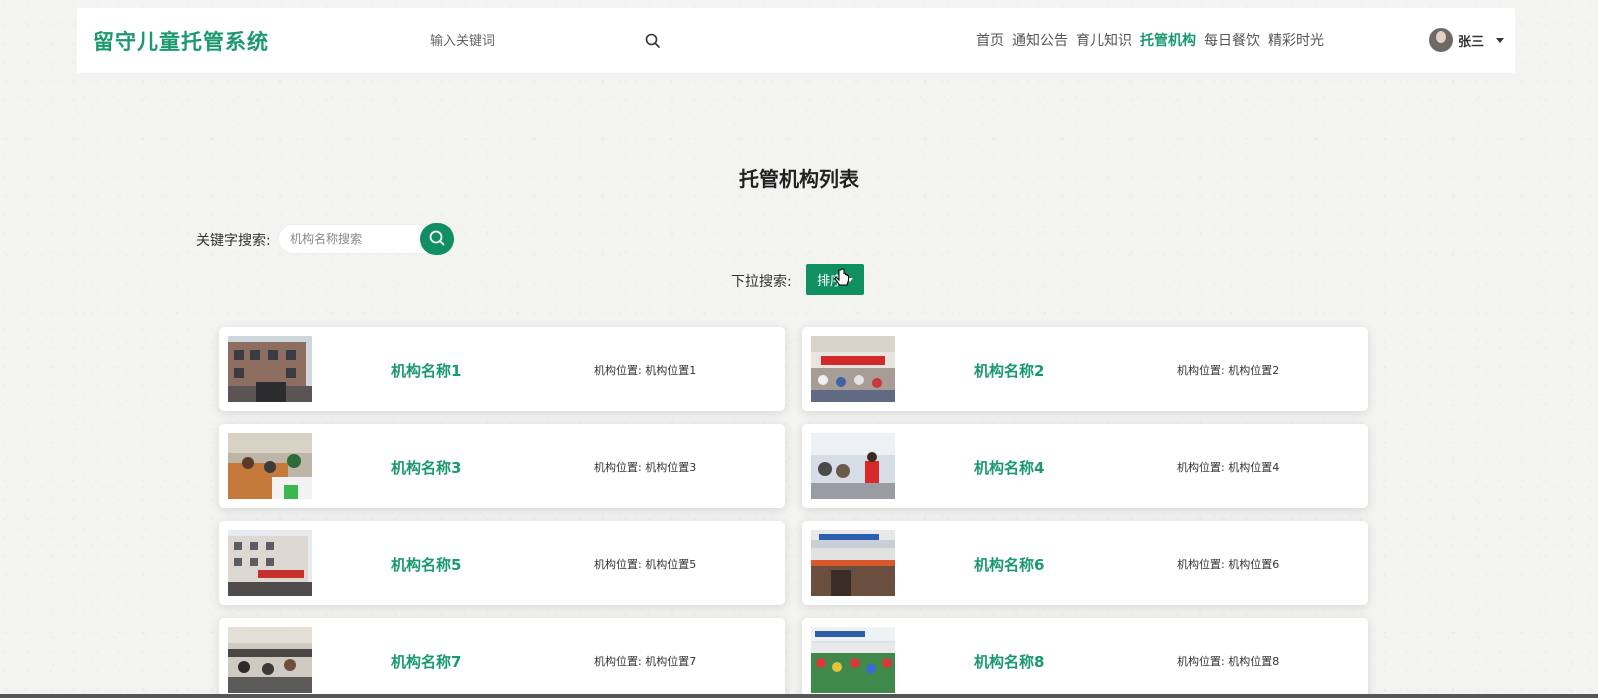  What do you see at coordinates (799, 696) in the screenshot?
I see `window-bottom-edge` at bounding box center [799, 696].